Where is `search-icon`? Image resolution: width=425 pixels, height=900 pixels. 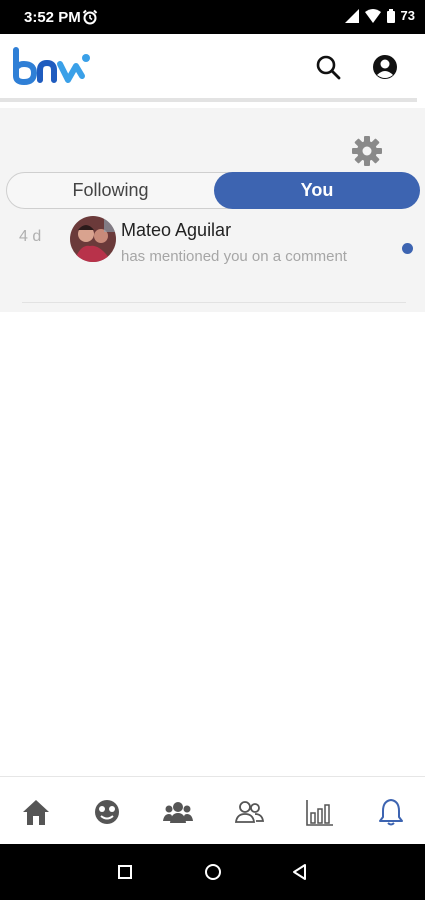 search-icon is located at coordinates (328, 67).